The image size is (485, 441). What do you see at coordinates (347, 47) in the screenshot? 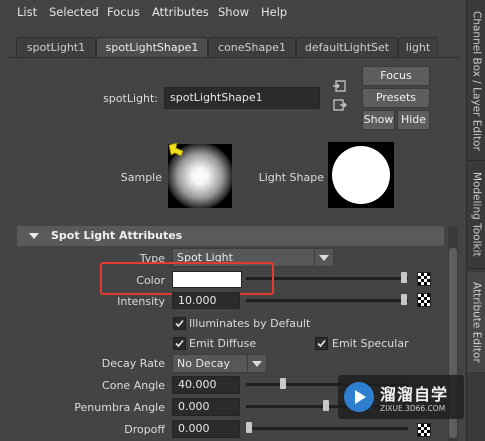
I see `tab-defaultlightset: defaultLightSet` at bounding box center [347, 47].